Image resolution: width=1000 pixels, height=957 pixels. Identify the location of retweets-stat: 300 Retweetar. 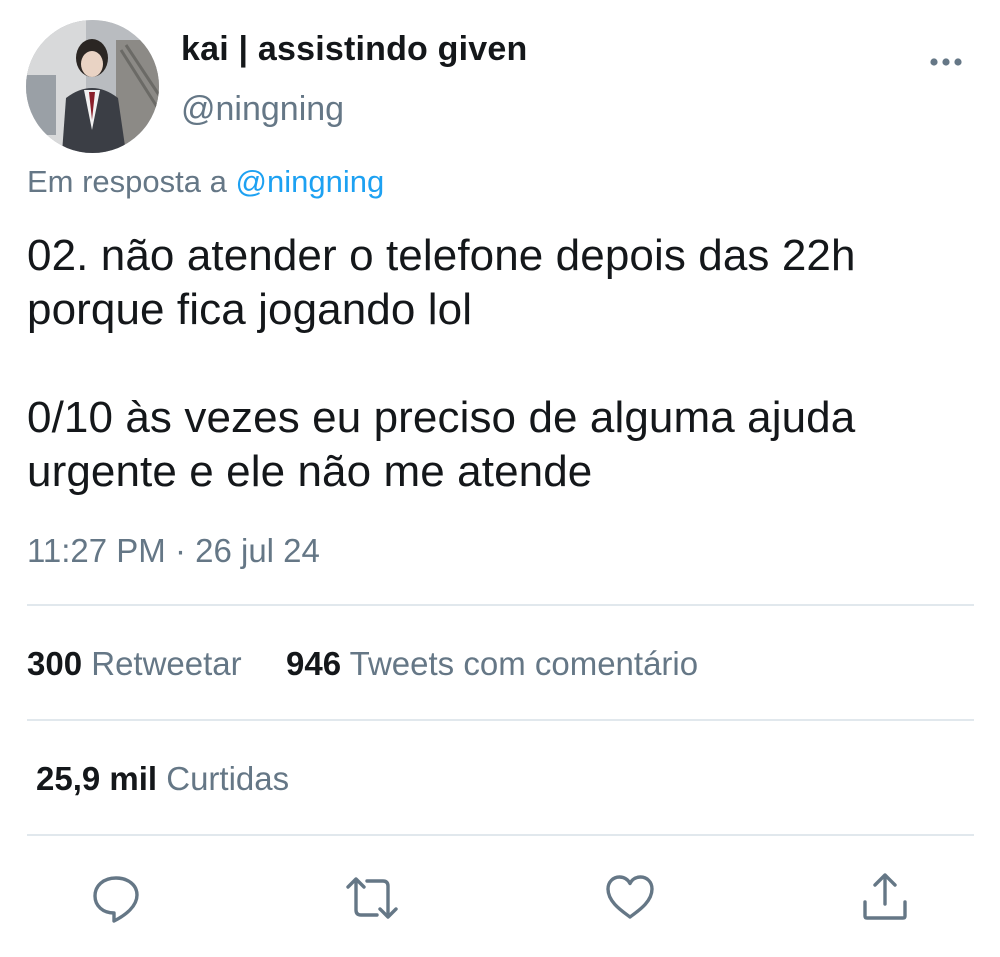
(139, 663).